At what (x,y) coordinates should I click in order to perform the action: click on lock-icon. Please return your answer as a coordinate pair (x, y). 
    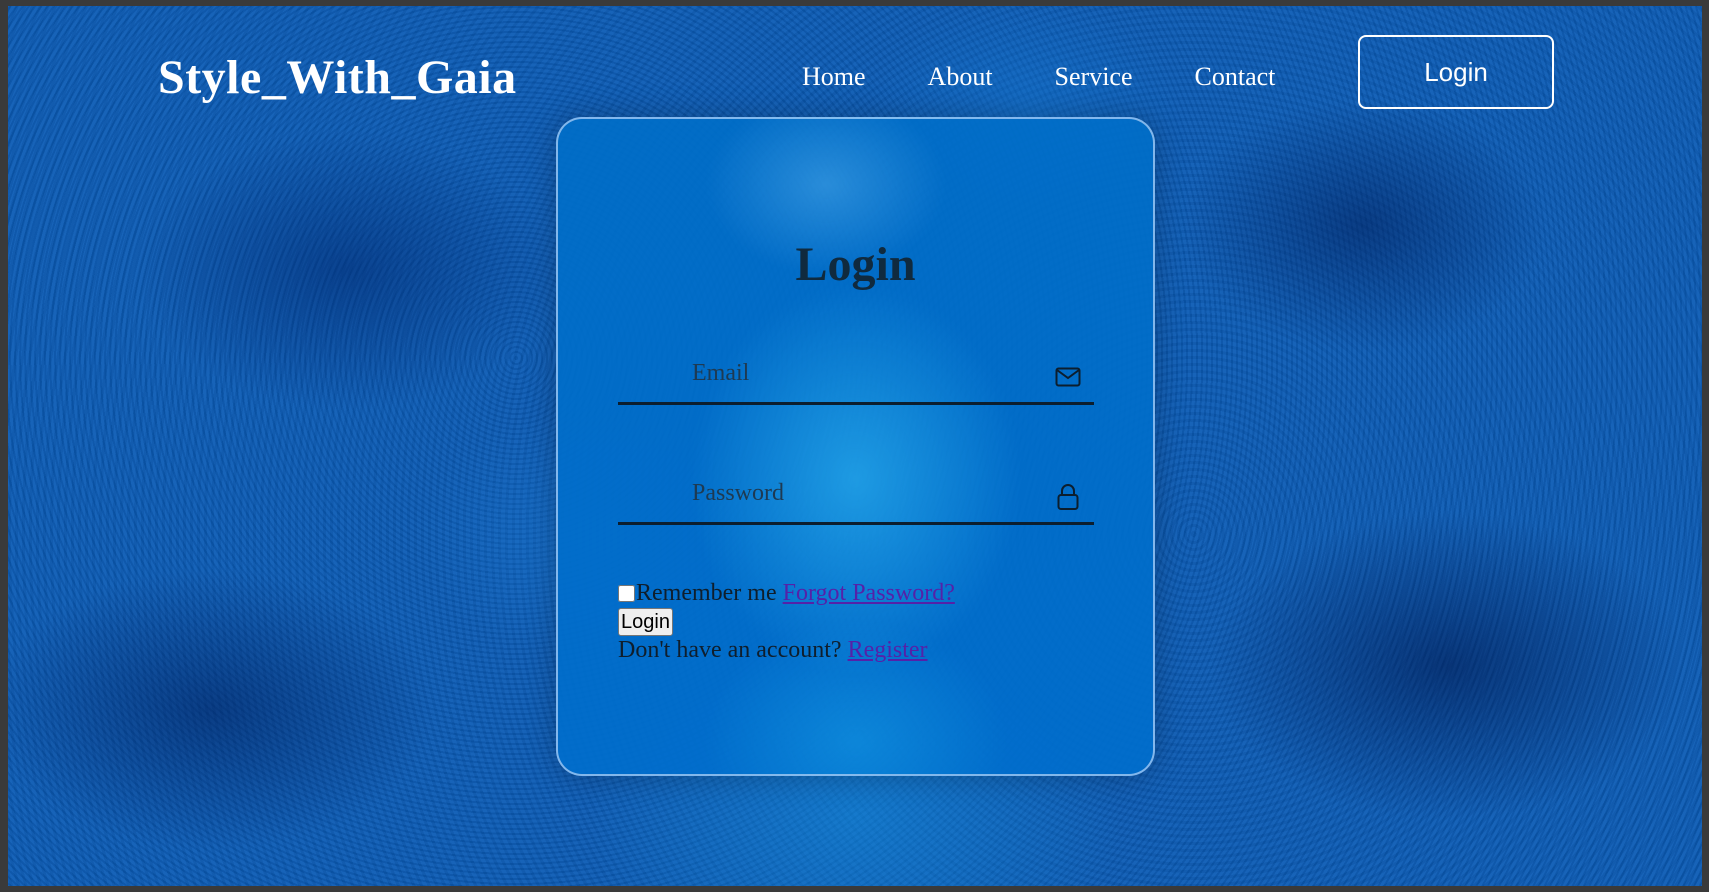
    Looking at the image, I should click on (1068, 497).